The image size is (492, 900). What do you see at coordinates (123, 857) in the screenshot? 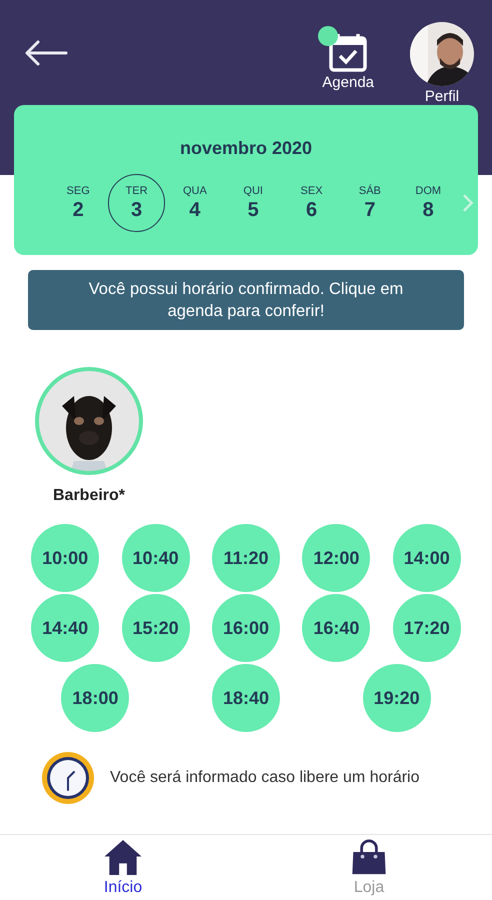
I see `home-icon` at bounding box center [123, 857].